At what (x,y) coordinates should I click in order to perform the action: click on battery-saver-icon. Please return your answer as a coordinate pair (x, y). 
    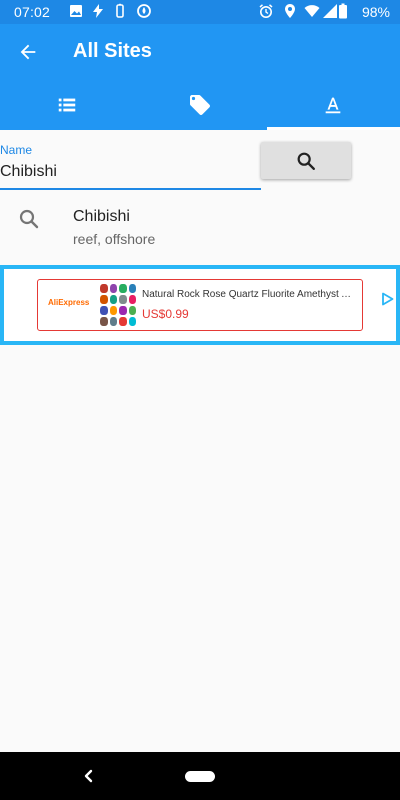
    Looking at the image, I should click on (120, 10).